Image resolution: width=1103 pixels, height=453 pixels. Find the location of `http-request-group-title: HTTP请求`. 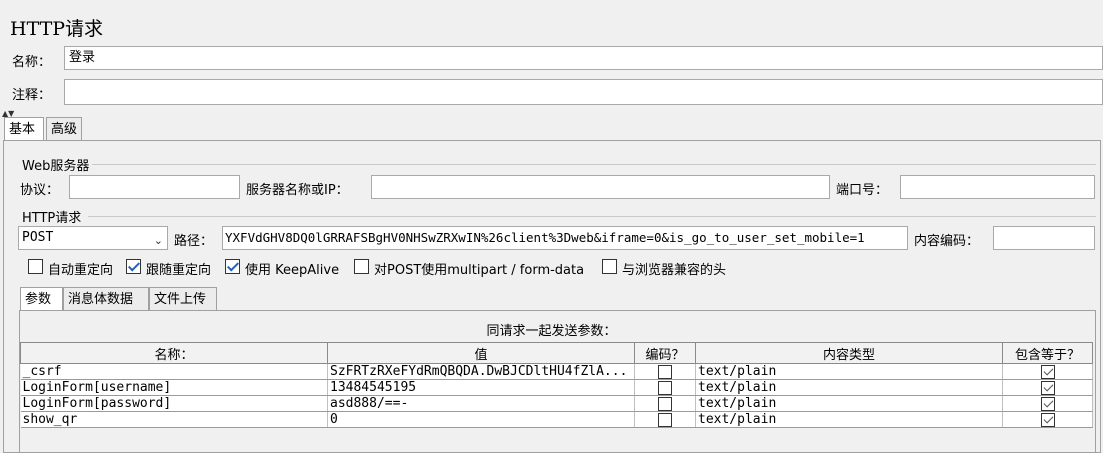

http-request-group-title: HTTP请求 is located at coordinates (52, 218).